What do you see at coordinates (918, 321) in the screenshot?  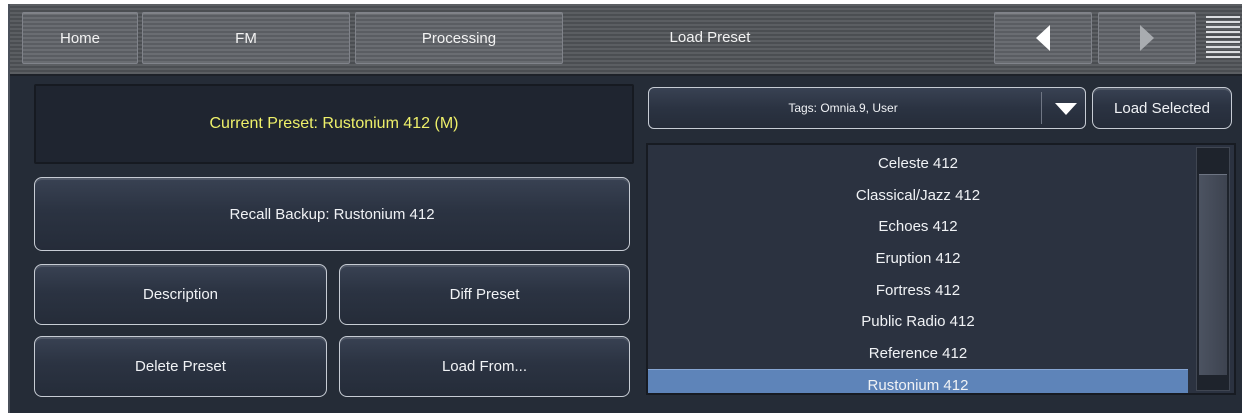 I see `preset-list-item: Public Radio 412` at bounding box center [918, 321].